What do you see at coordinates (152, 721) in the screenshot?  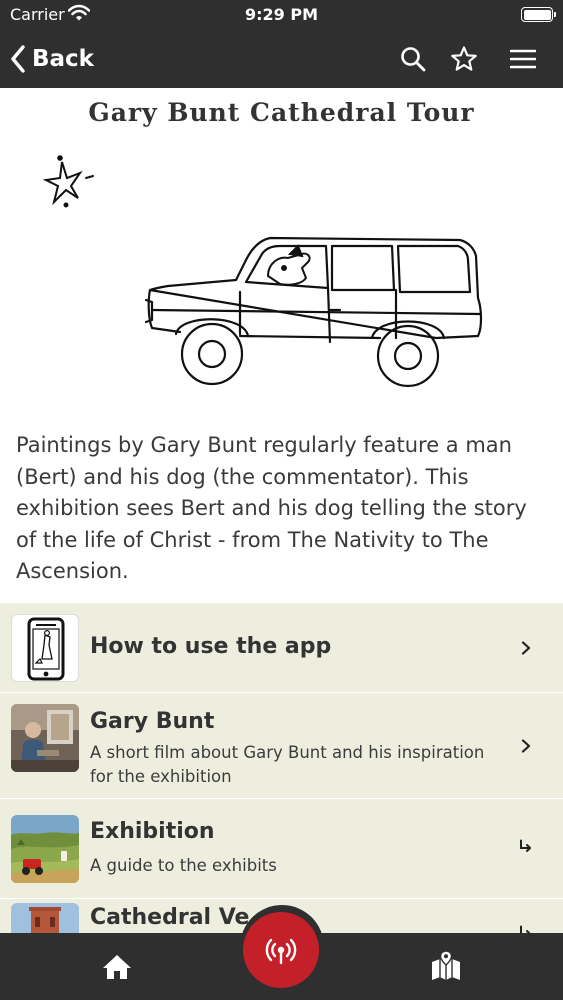 I see `list-item-title: Gary Bunt` at bounding box center [152, 721].